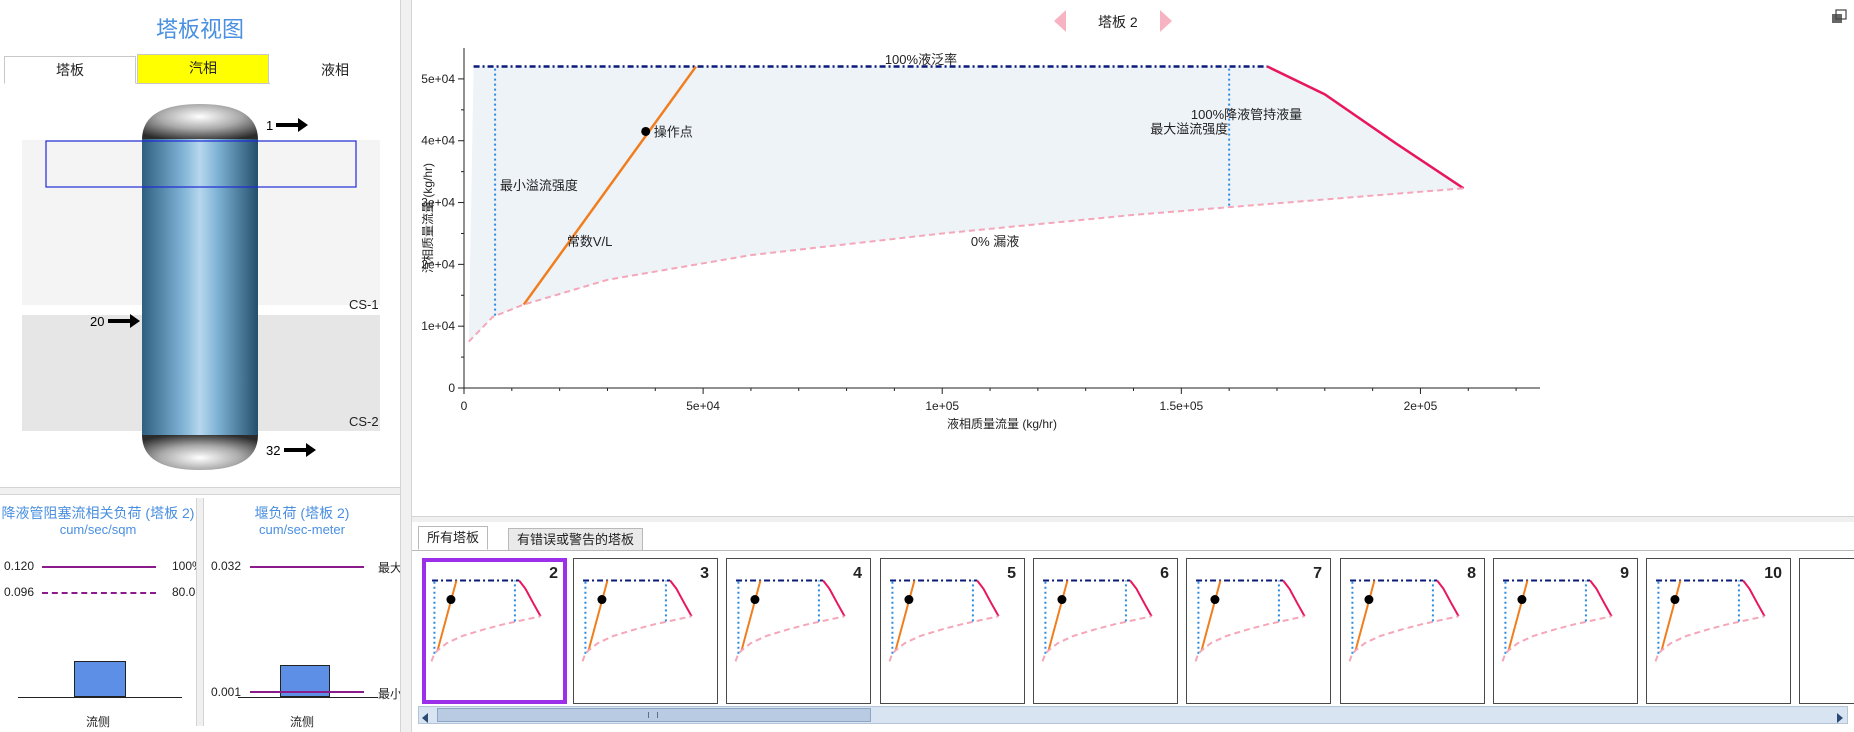 The height and width of the screenshot is (732, 1854). Describe the element at coordinates (921, 59) in the screenshot. I see `annotation-label: 100%液泛率` at that location.